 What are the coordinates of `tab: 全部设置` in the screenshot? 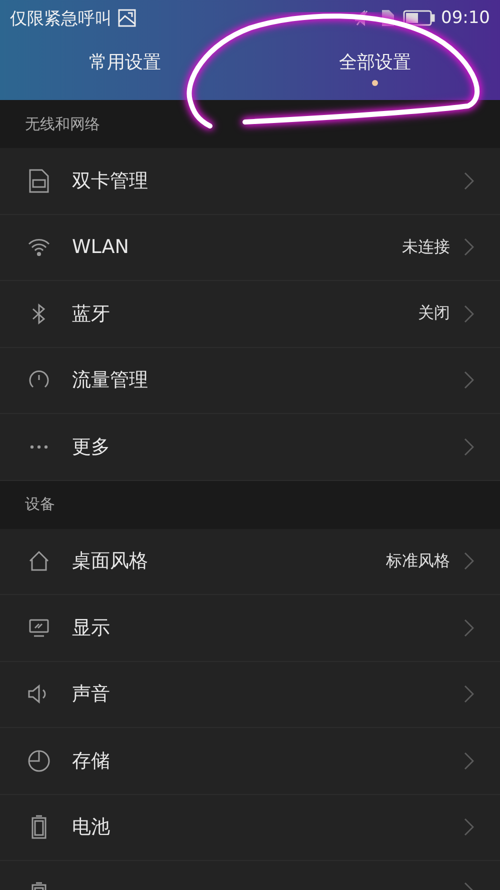 It's located at (375, 68).